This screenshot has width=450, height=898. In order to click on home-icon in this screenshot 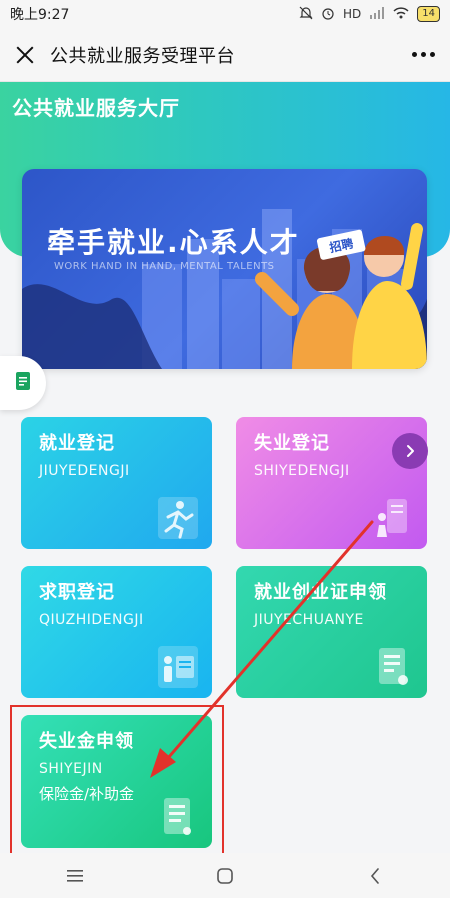, I will do `click(225, 876)`.